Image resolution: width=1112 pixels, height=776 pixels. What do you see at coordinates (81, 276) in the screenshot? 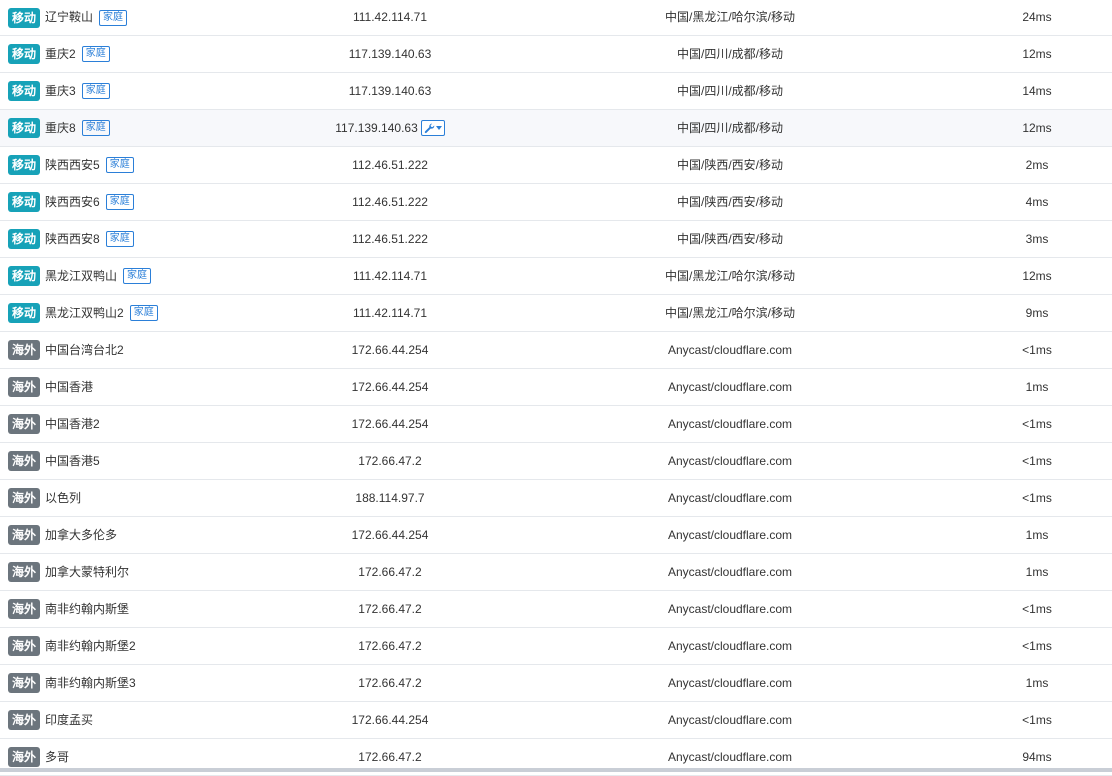
I see `node-name: 黑龙江双鸭山` at bounding box center [81, 276].